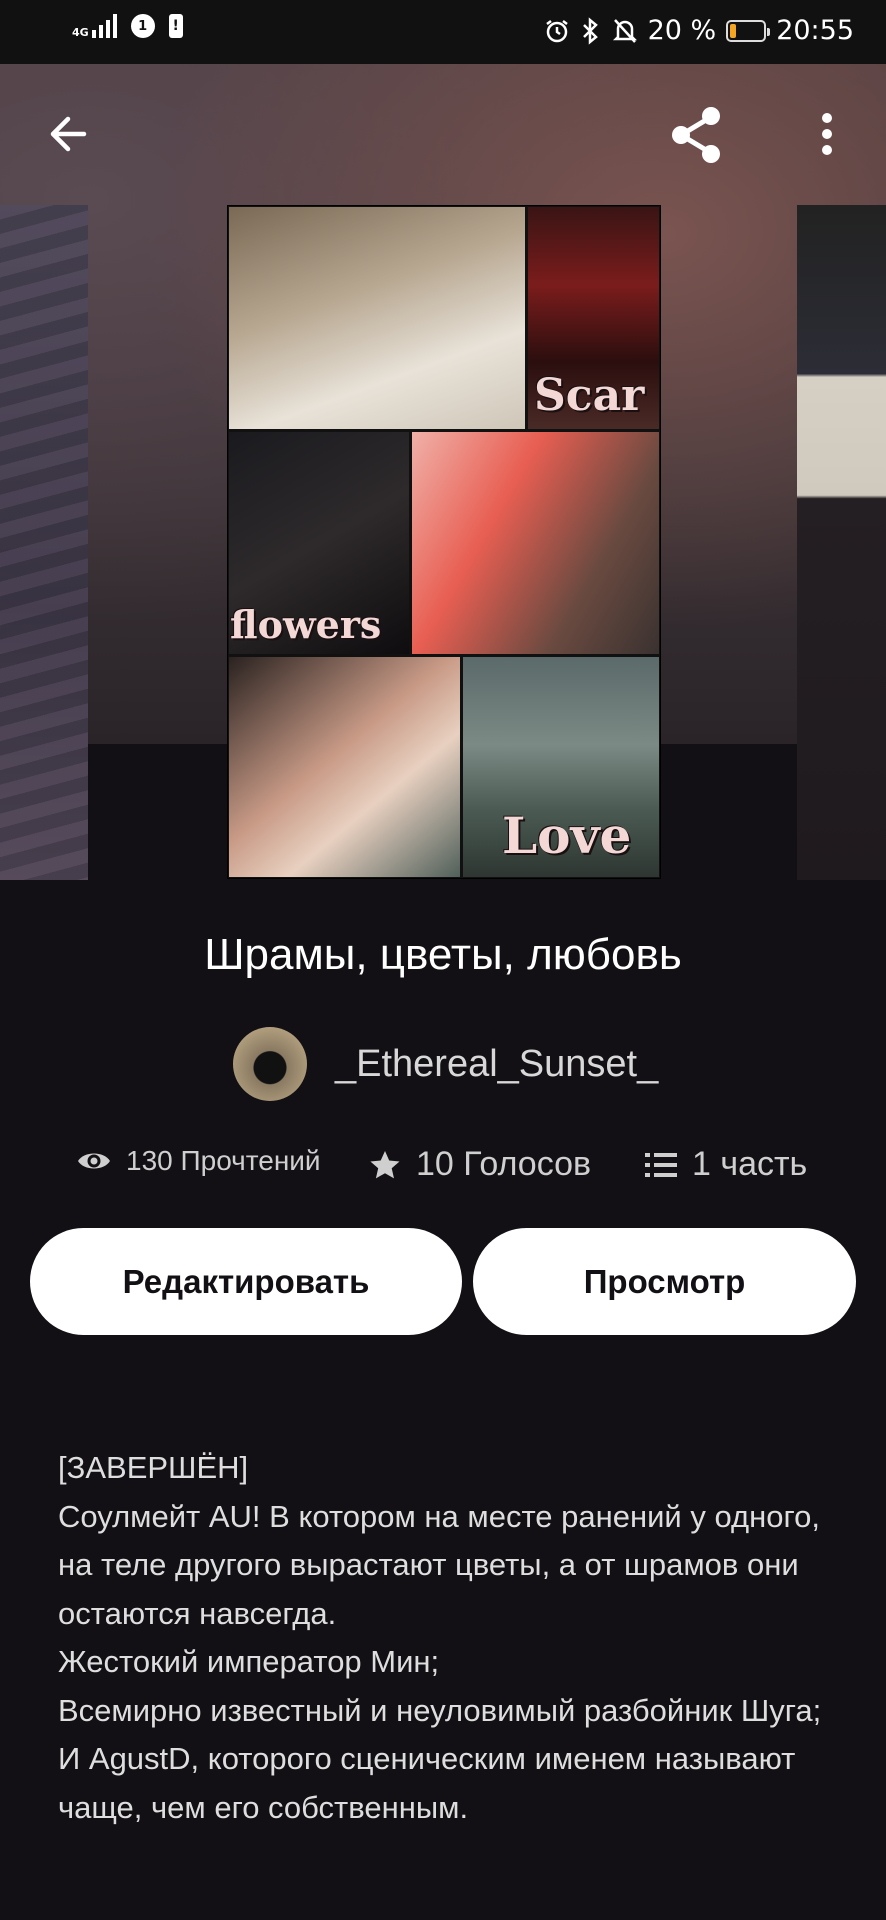 The width and height of the screenshot is (886, 1920). I want to click on story-stats: 130 Прочтений 10 Голосов 1 часть, so click(443, 1170).